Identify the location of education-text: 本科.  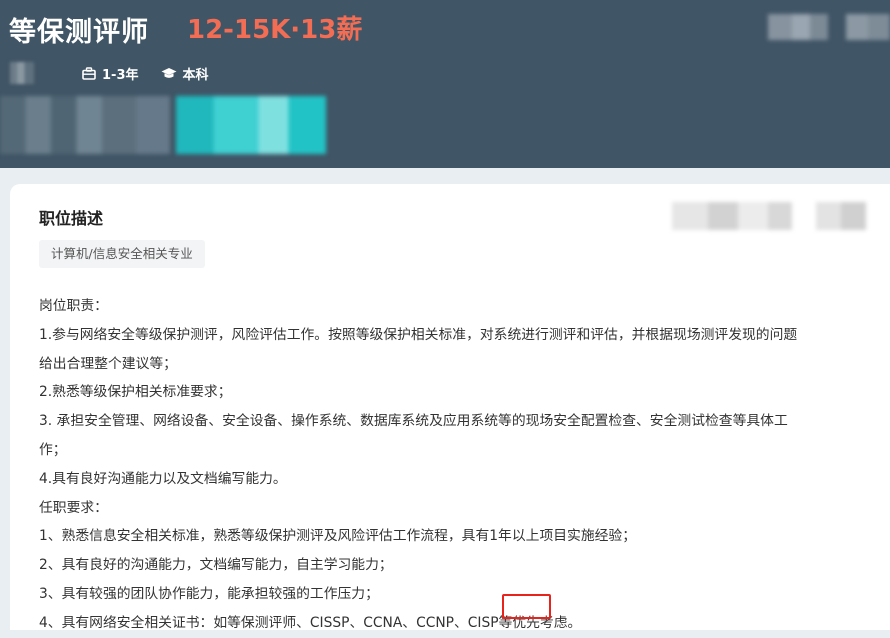
(195, 75).